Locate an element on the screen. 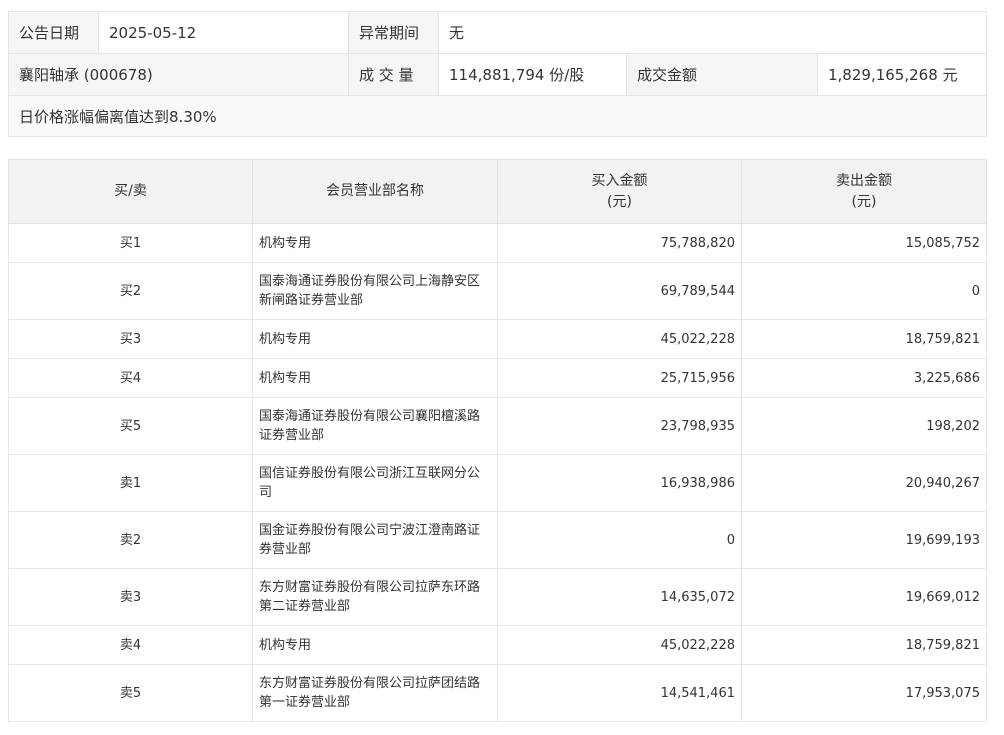 Image resolution: width=1004 pixels, height=735 pixels. row-buy: 14,541,461 is located at coordinates (619, 693).